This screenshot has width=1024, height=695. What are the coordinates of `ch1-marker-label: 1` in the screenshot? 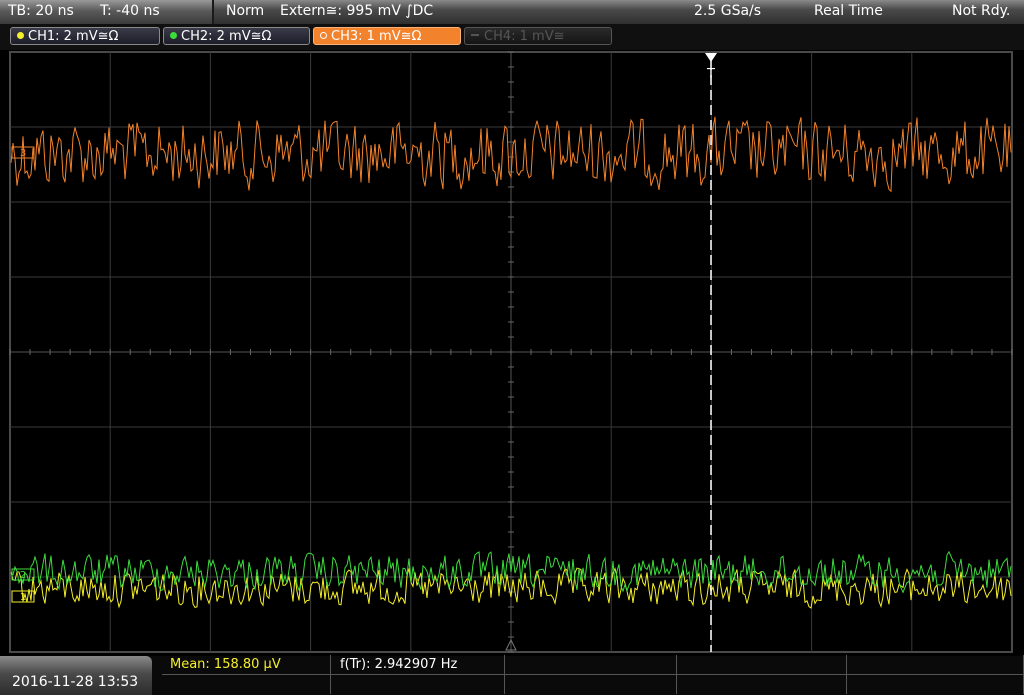 It's located at (23, 597).